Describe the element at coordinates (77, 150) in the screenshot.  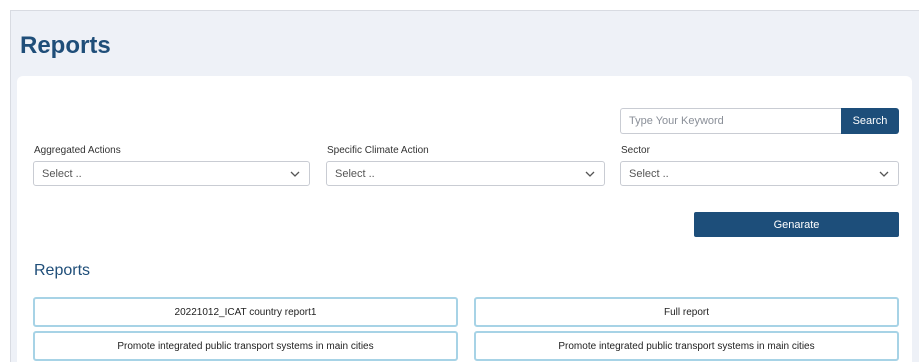
I see `aggregated-actions-label: Aggregated Actions` at that location.